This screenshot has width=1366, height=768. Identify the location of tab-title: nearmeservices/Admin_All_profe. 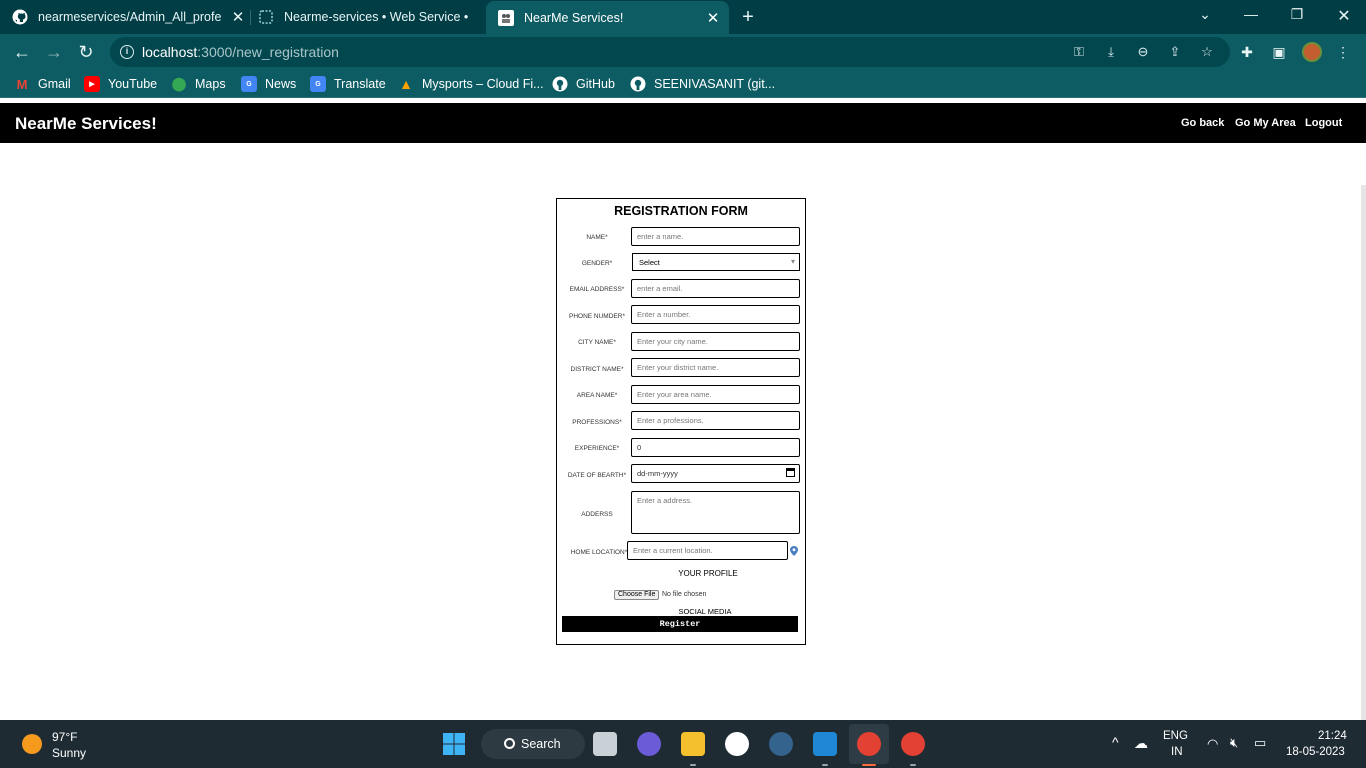
(130, 17).